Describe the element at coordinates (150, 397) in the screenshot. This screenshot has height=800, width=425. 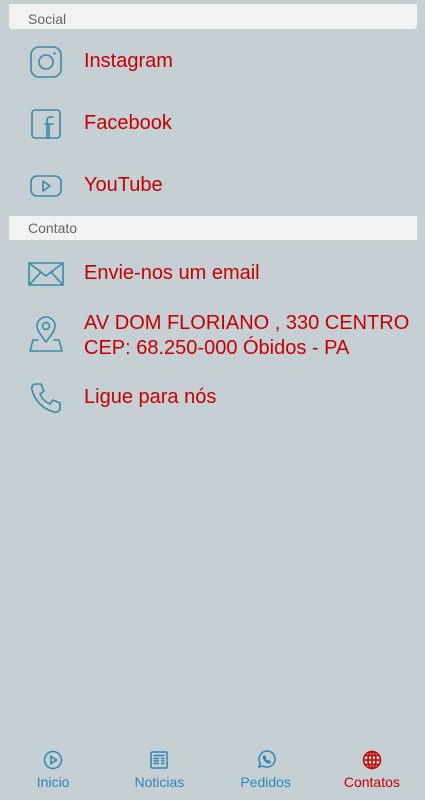
I see `contact-phone-label: Ligue para nós` at that location.